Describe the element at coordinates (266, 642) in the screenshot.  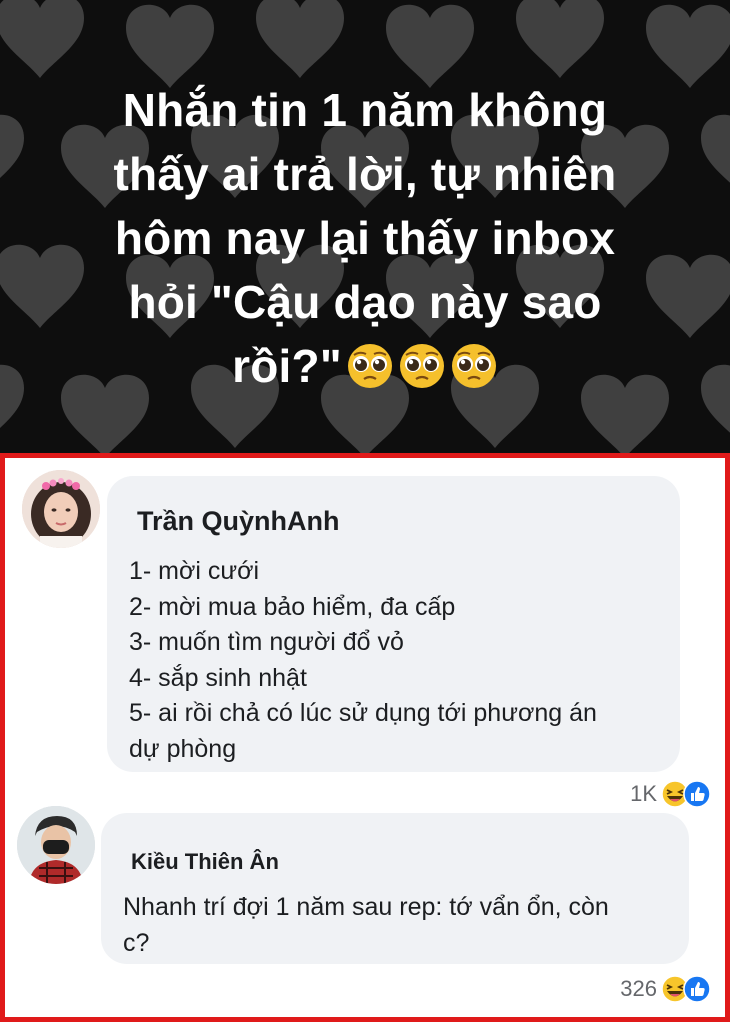
I see `comment-line: 3- muốn tìm người đổ vỏ` at that location.